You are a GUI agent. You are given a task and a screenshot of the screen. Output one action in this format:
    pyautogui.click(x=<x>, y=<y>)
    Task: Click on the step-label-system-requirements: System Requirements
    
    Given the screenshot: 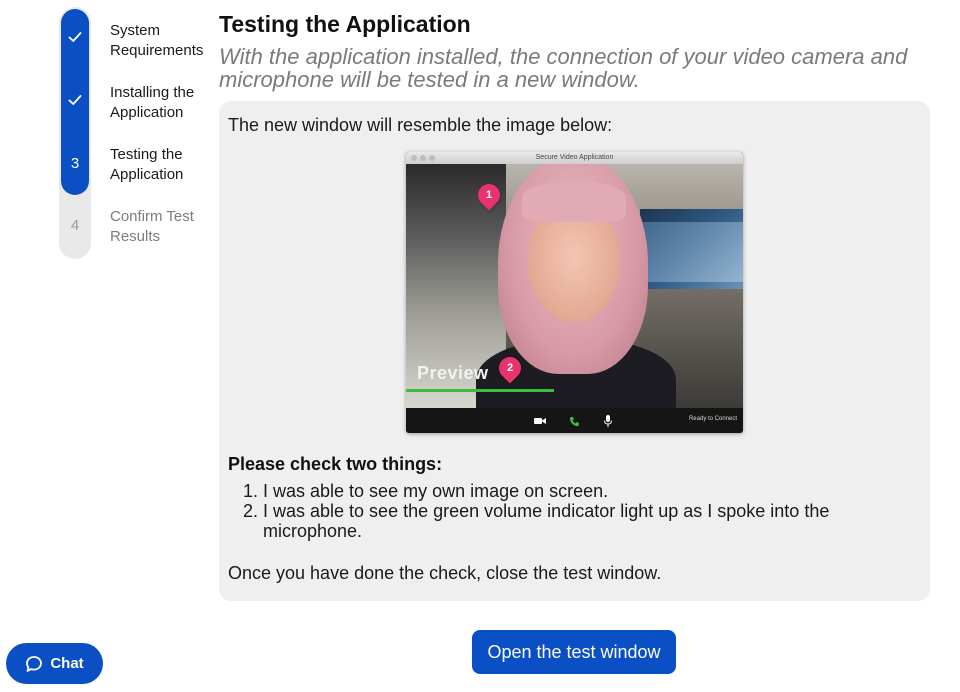 What is the action you would take?
    pyautogui.click(x=160, y=40)
    